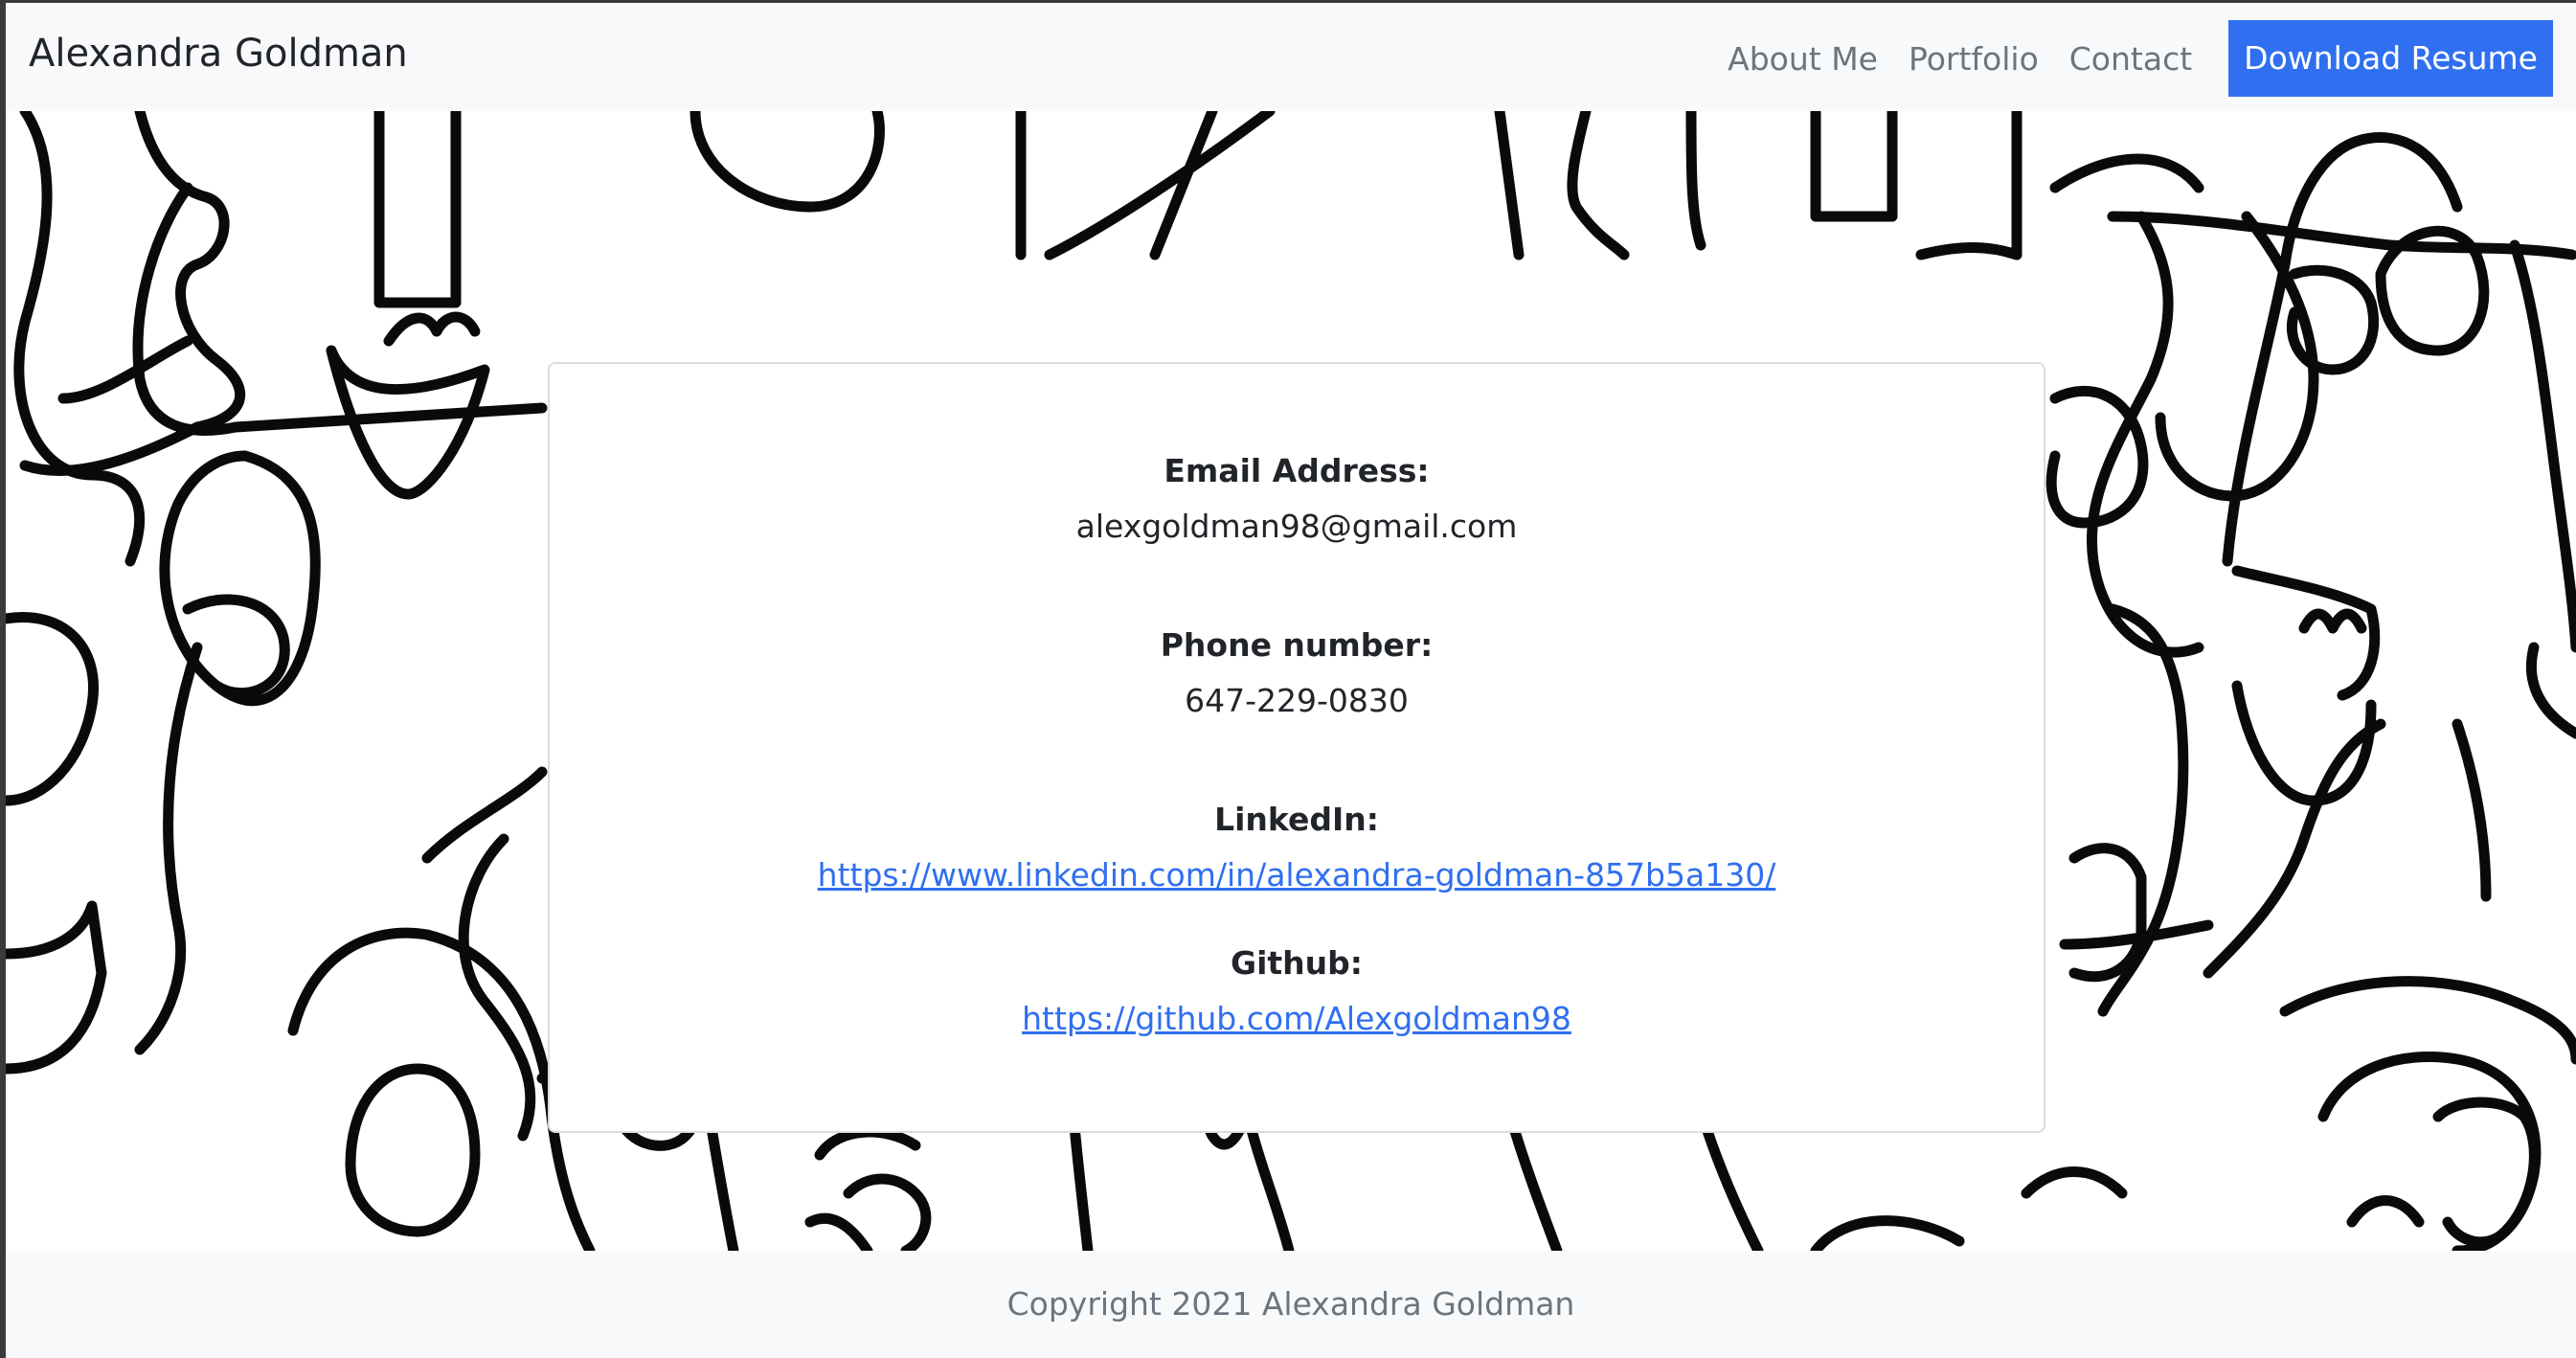 This screenshot has width=2576, height=1358. I want to click on email-label: Email Address:, so click(1297, 471).